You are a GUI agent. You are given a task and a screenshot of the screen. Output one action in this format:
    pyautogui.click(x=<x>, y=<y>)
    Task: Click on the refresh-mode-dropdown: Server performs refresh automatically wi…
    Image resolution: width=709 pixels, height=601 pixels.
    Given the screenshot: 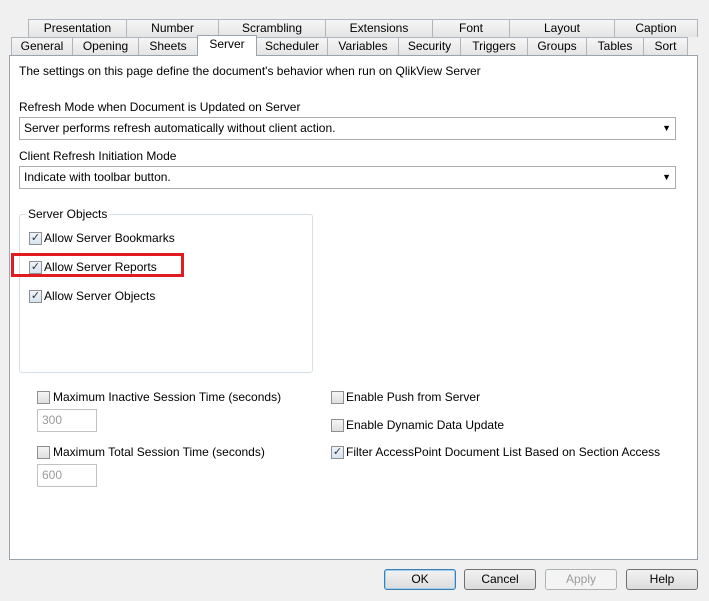 What is the action you would take?
    pyautogui.click(x=347, y=128)
    